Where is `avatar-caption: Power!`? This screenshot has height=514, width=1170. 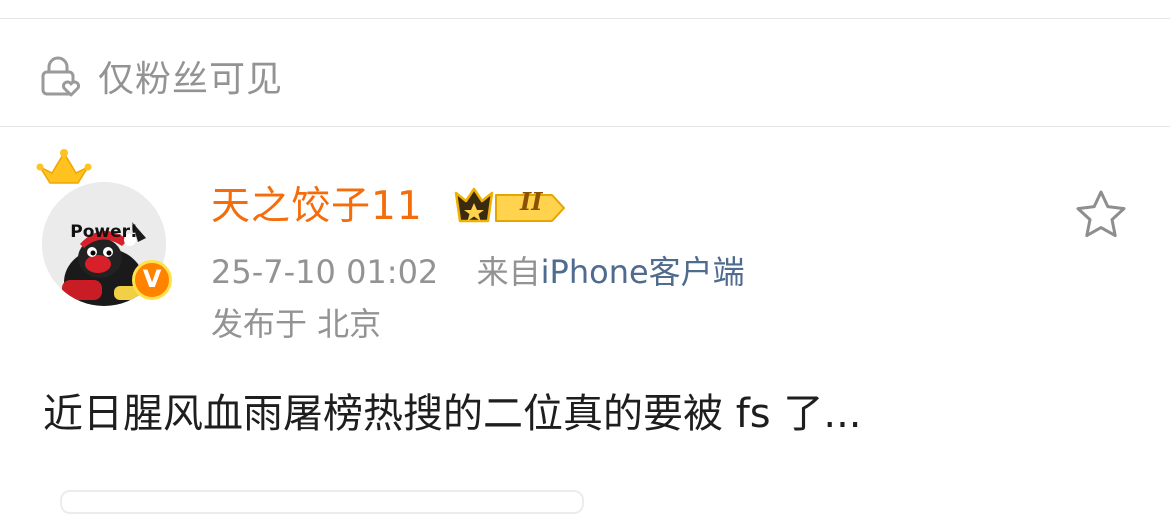
avatar-caption: Power! is located at coordinates (104, 232).